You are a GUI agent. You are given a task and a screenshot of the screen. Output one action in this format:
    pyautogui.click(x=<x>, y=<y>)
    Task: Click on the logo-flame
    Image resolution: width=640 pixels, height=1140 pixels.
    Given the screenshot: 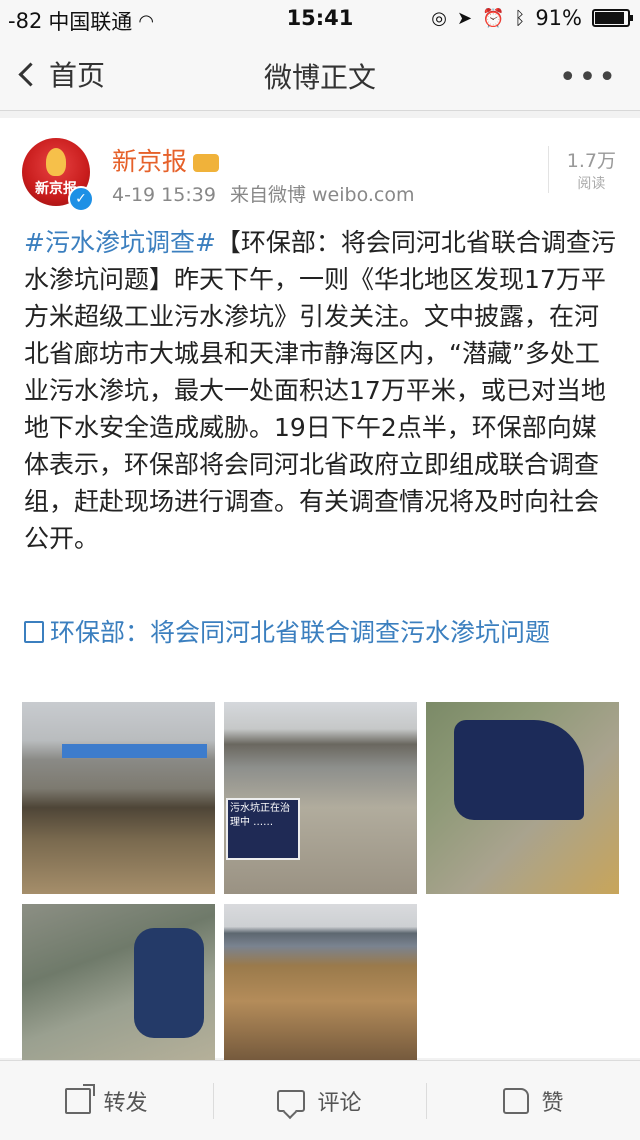 What is the action you would take?
    pyautogui.click(x=56, y=162)
    